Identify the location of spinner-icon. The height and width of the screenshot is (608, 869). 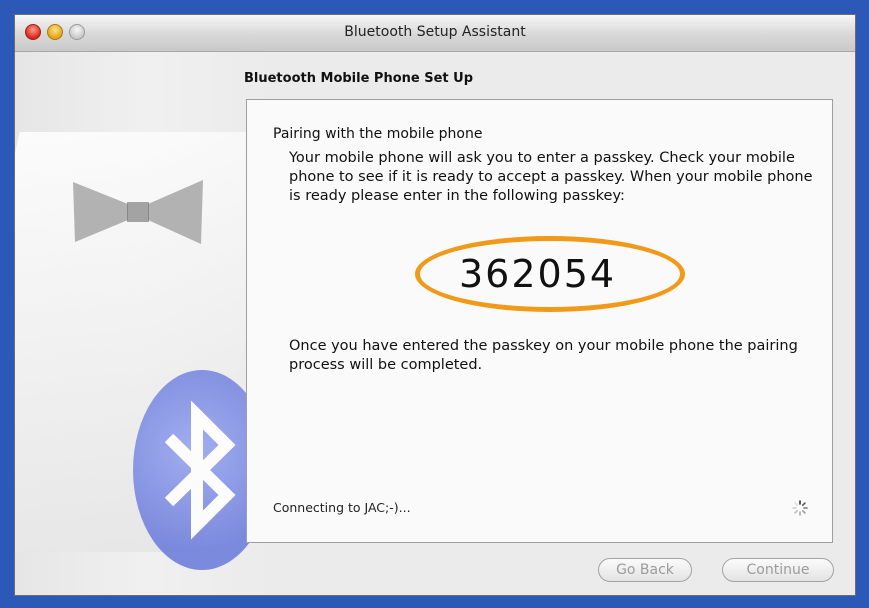
(800, 508).